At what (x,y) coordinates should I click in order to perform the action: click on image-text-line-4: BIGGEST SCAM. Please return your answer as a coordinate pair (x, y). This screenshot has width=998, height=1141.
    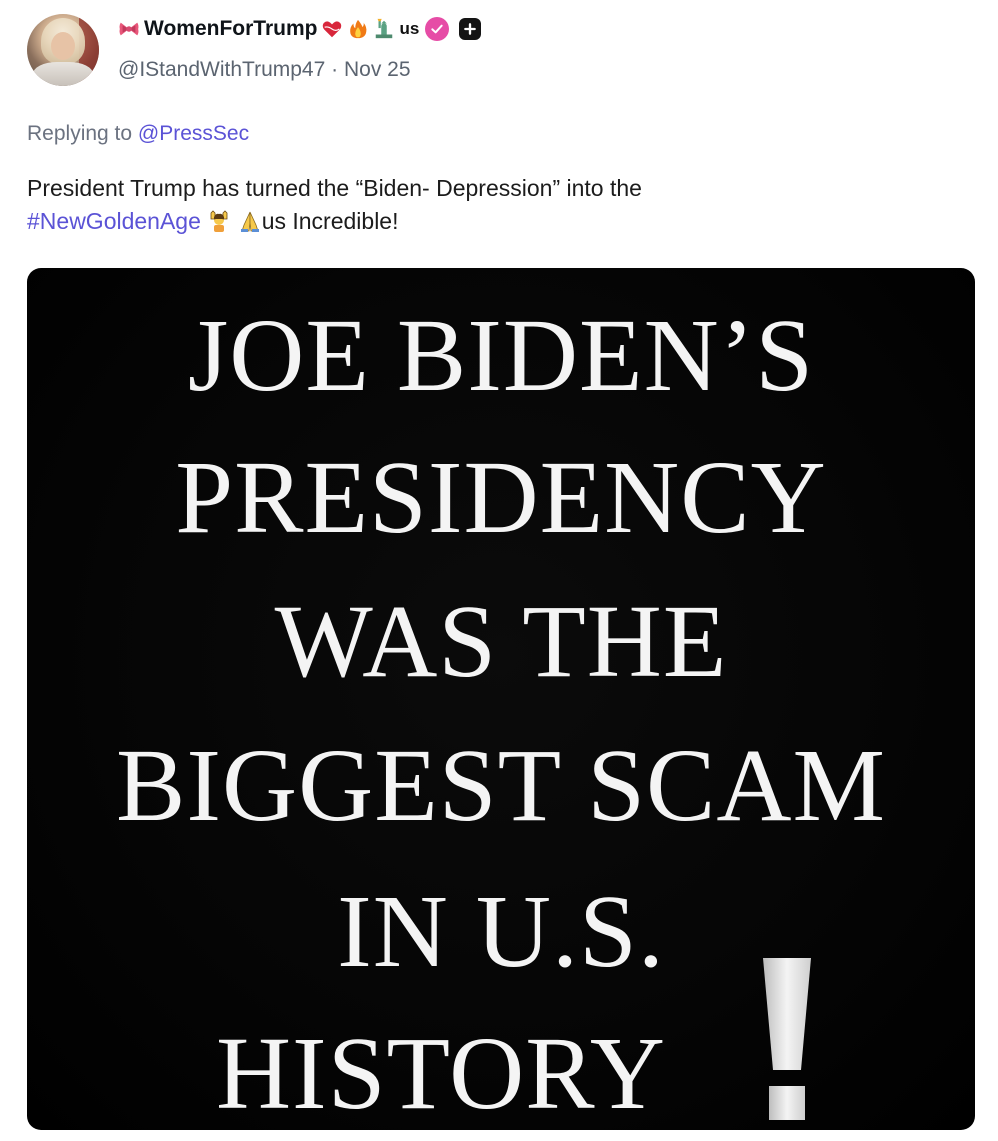
    Looking at the image, I should click on (500, 785).